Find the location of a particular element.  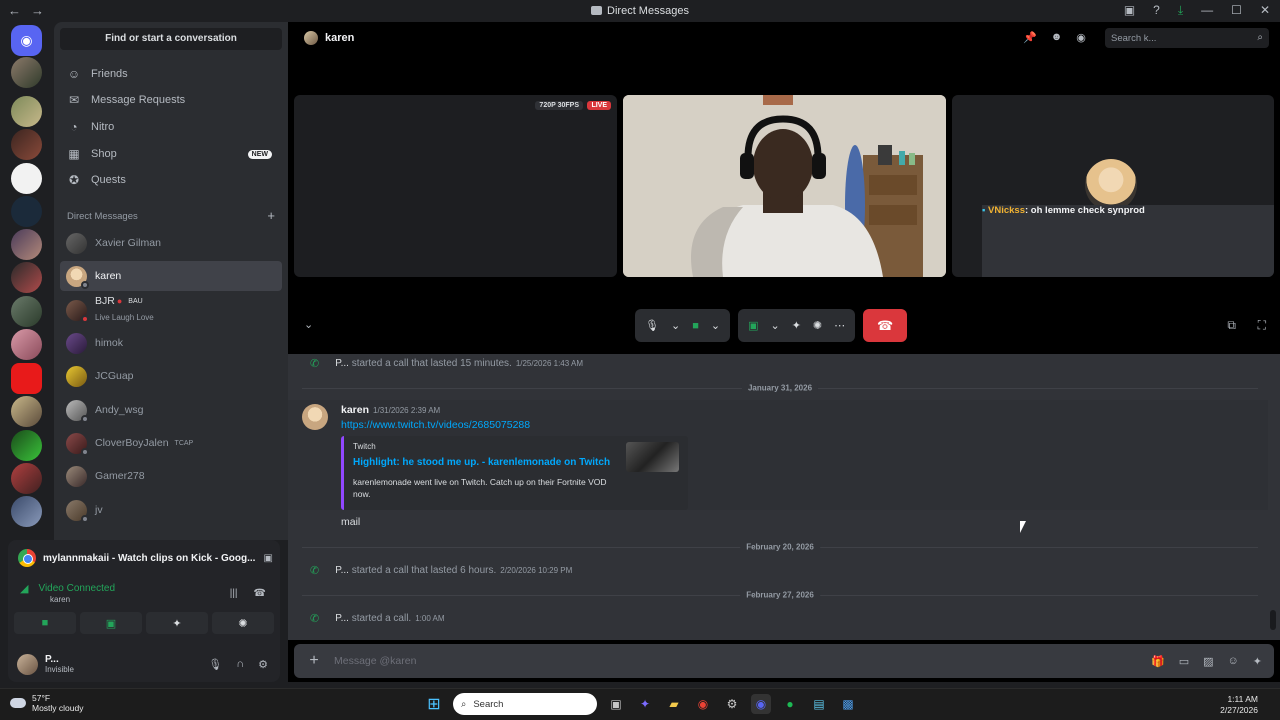

microphone-icon: 🎙 is located at coordinates (215, 664).